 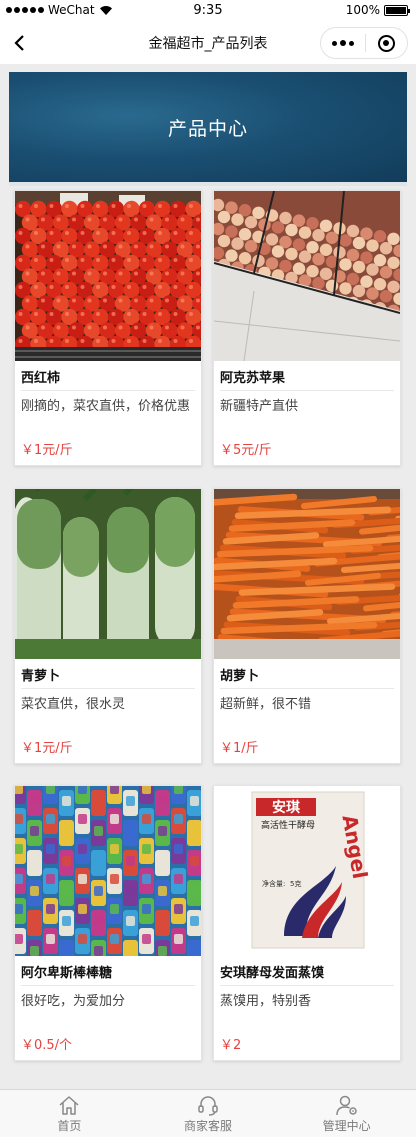 What do you see at coordinates (266, 1001) in the screenshot?
I see `product-description: 蒸馍用，特别香` at bounding box center [266, 1001].